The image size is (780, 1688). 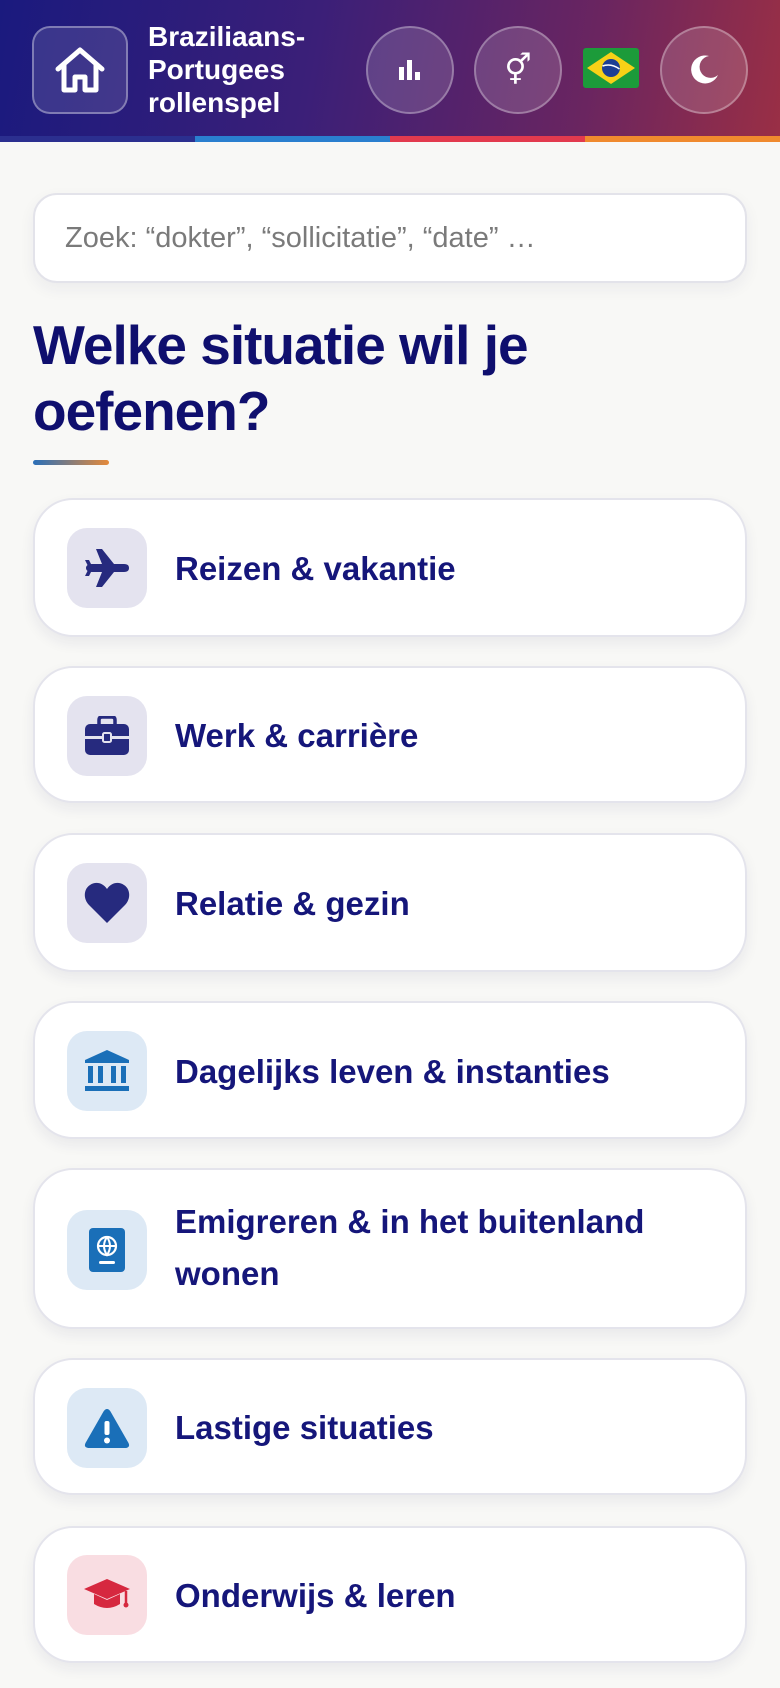 I want to click on airplane-icon, so click(x=107, y=568).